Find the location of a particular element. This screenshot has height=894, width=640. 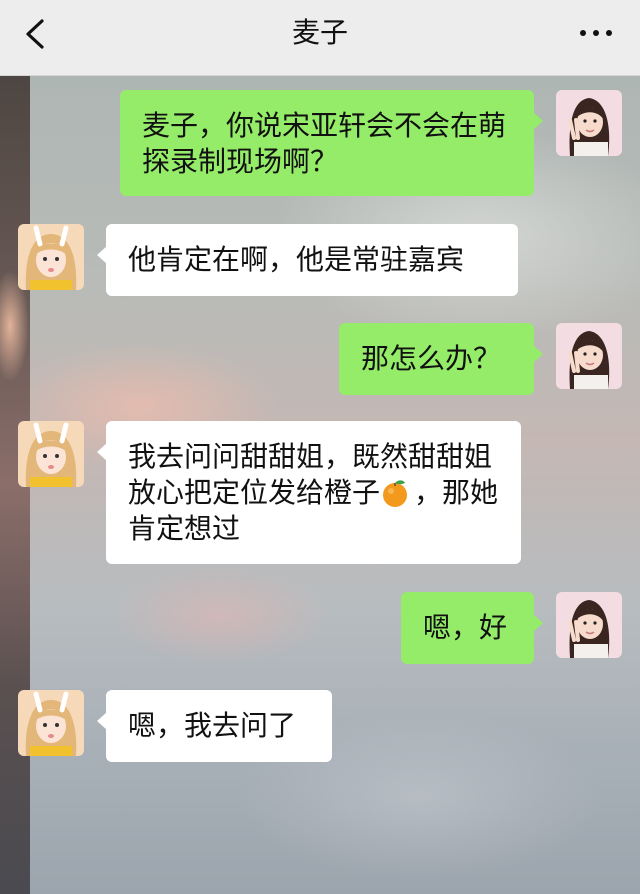

chat-title: 麦子 is located at coordinates (319, 32).